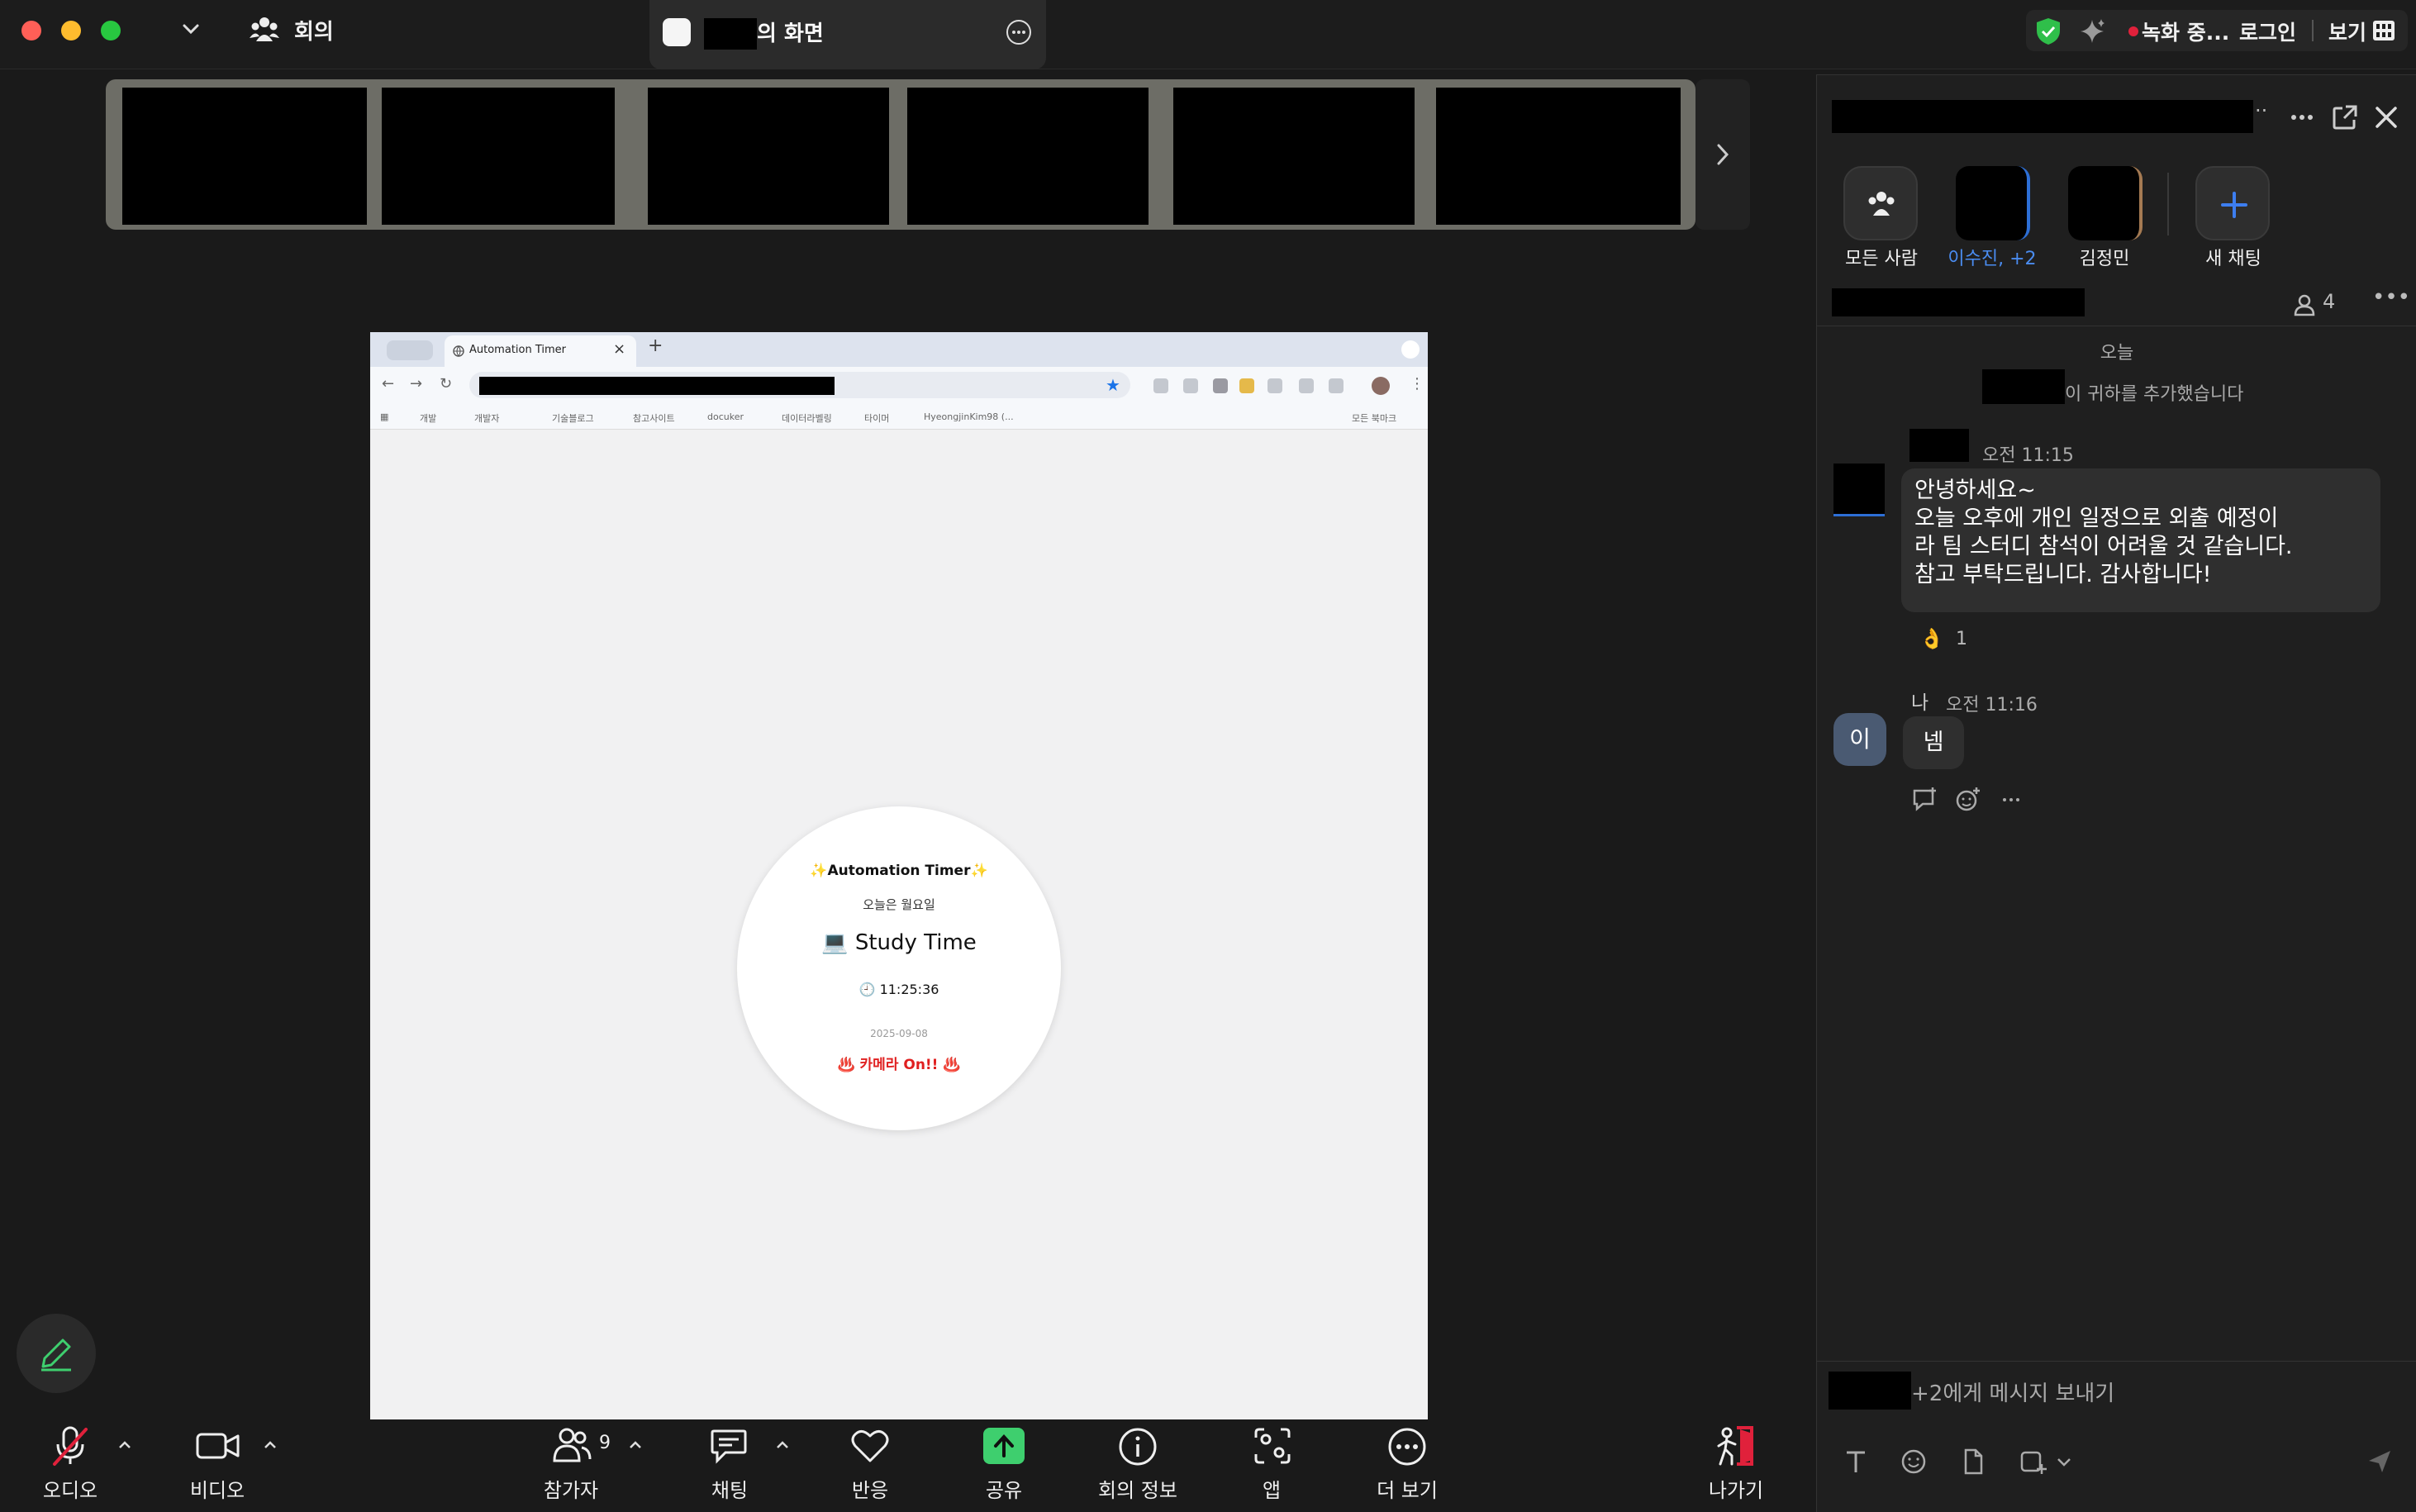 The height and width of the screenshot is (1512, 2416). What do you see at coordinates (1410, 349) in the screenshot?
I see `tab-menu-icon` at bounding box center [1410, 349].